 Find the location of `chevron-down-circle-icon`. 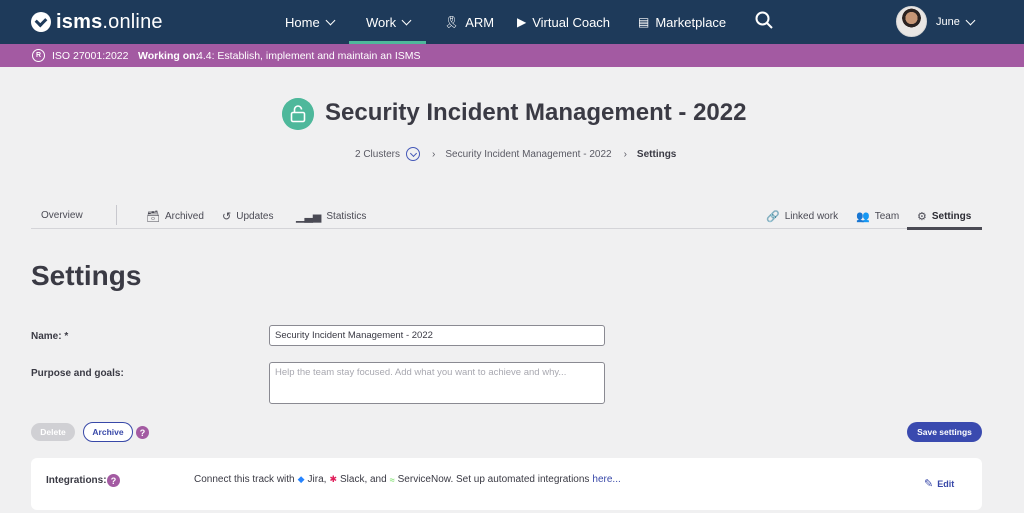

chevron-down-circle-icon is located at coordinates (413, 154).